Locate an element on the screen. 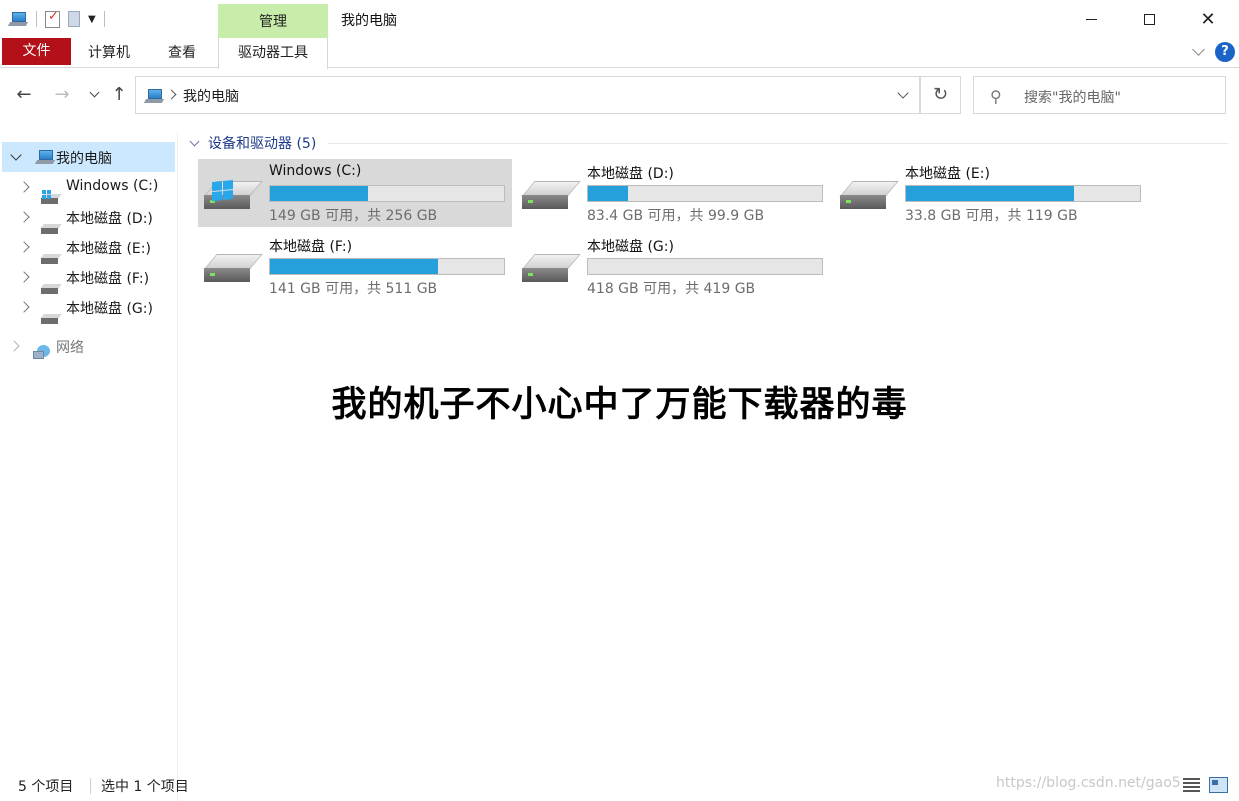 The height and width of the screenshot is (801, 1239). breadcrumb-chevron-icon is located at coordinates (171, 94).